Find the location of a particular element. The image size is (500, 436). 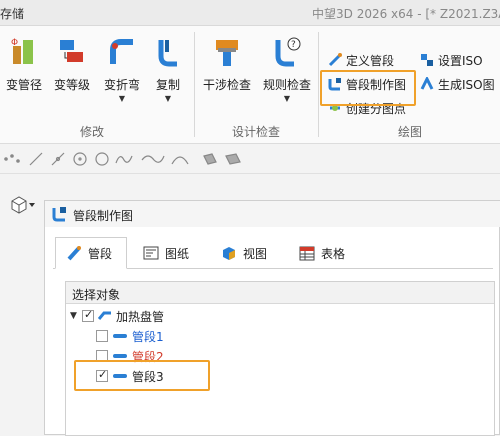

tab-drawing-sheet-label: 图纸 is located at coordinates (177, 253).